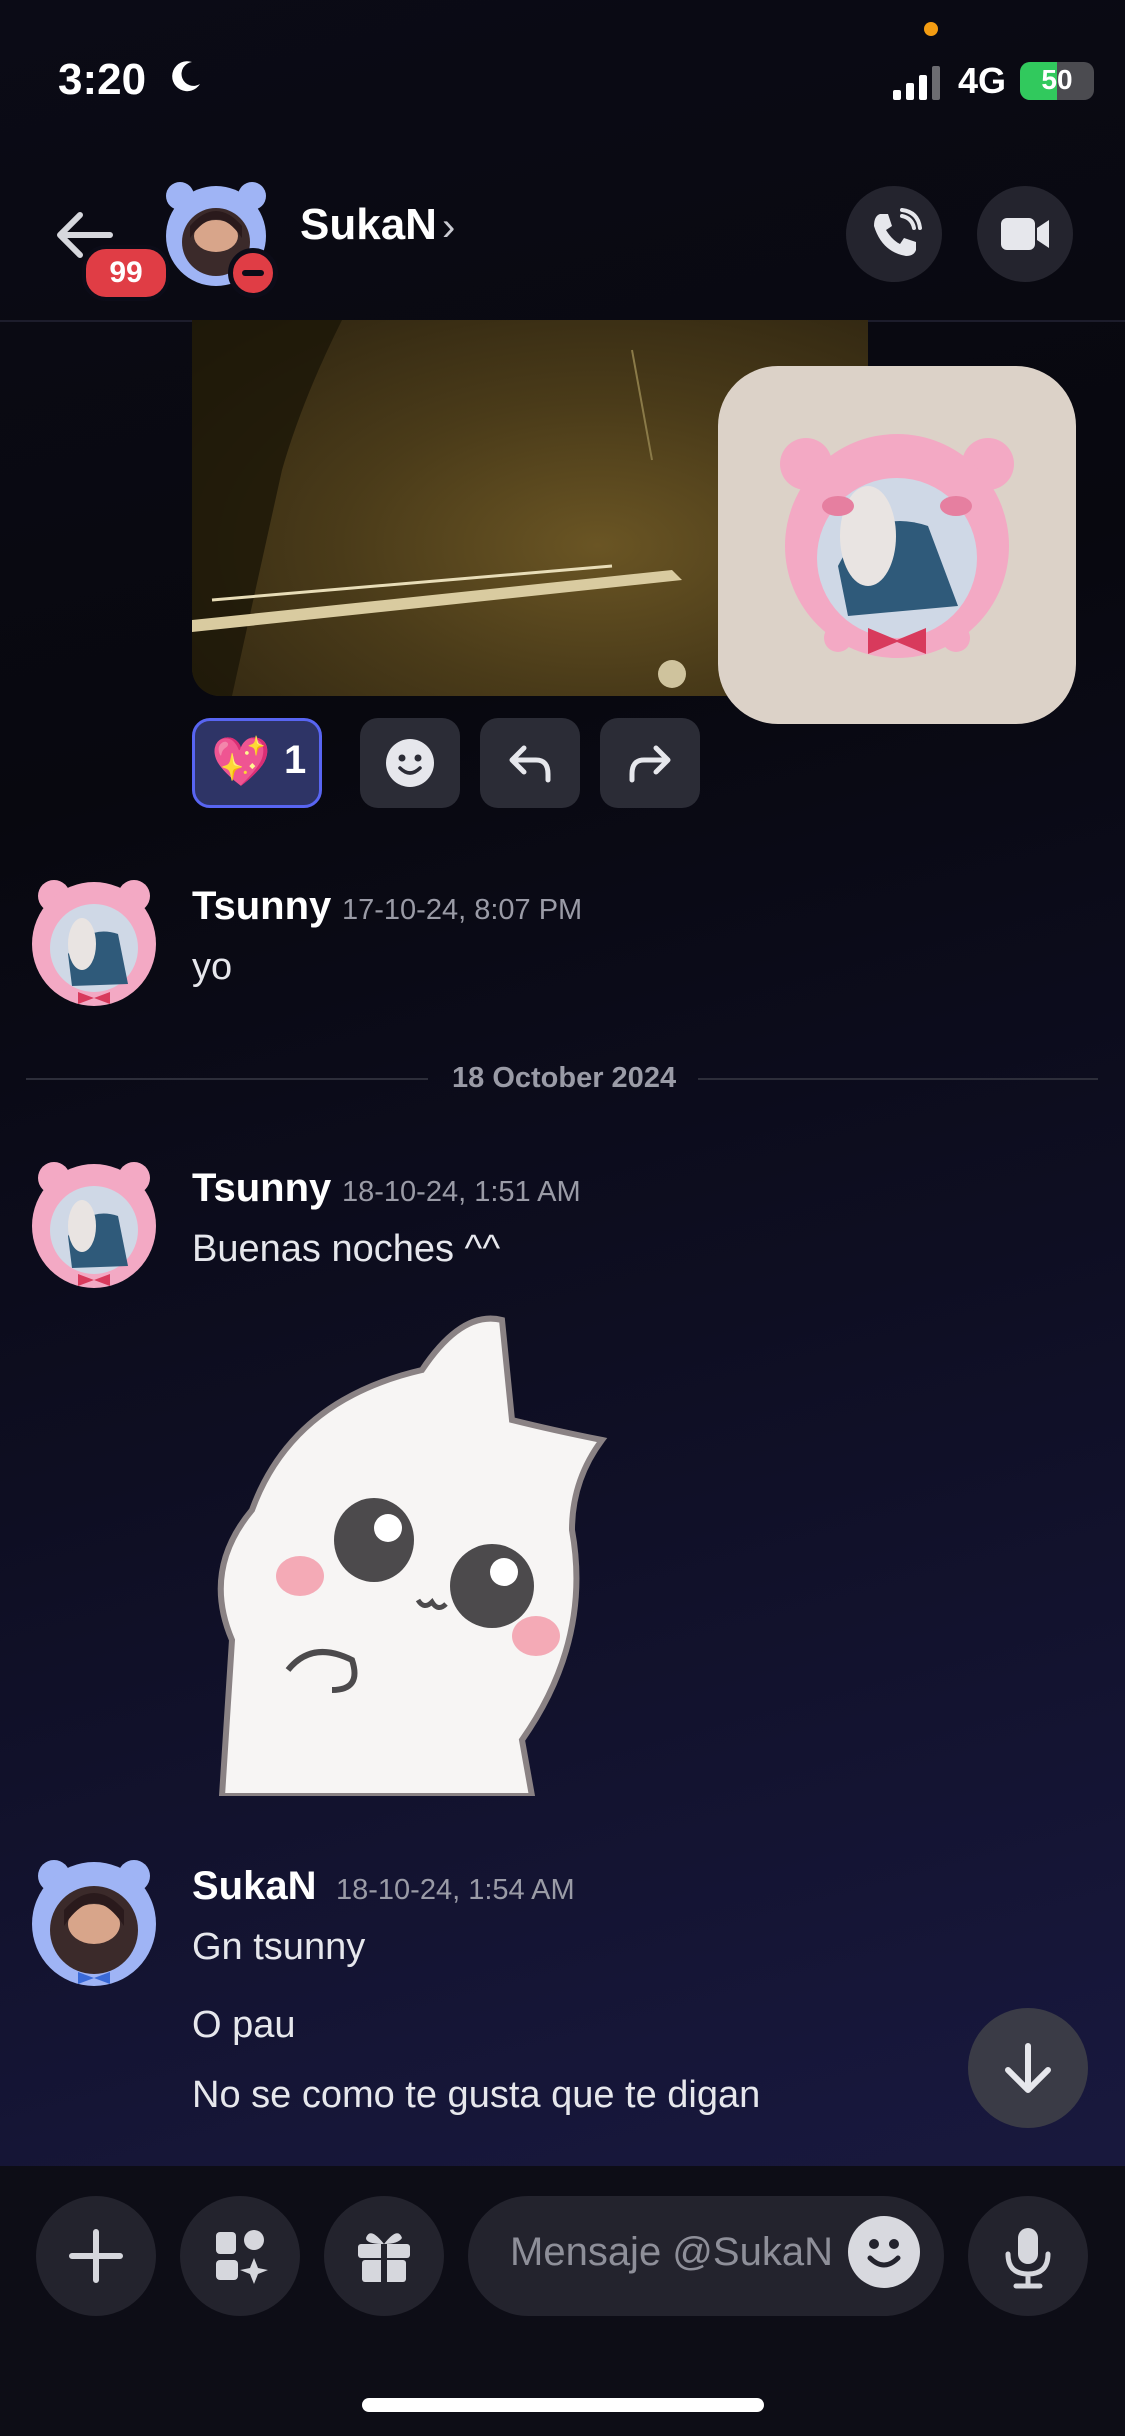  Describe the element at coordinates (462, 910) in the screenshot. I see `message-timestamp: 17-10-24, 8:07 PM` at that location.